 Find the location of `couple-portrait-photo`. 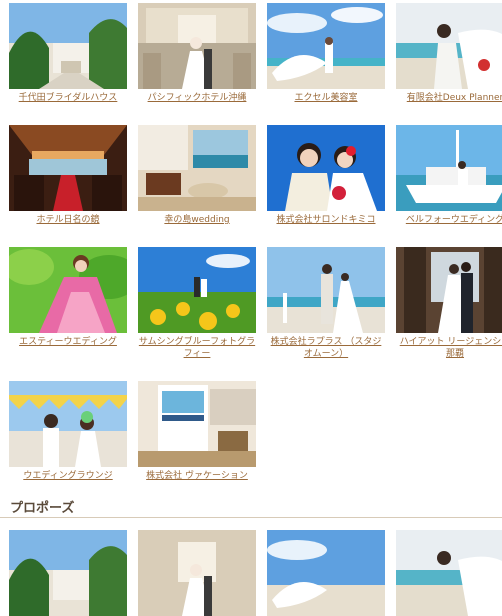

couple-portrait-photo is located at coordinates (326, 168).